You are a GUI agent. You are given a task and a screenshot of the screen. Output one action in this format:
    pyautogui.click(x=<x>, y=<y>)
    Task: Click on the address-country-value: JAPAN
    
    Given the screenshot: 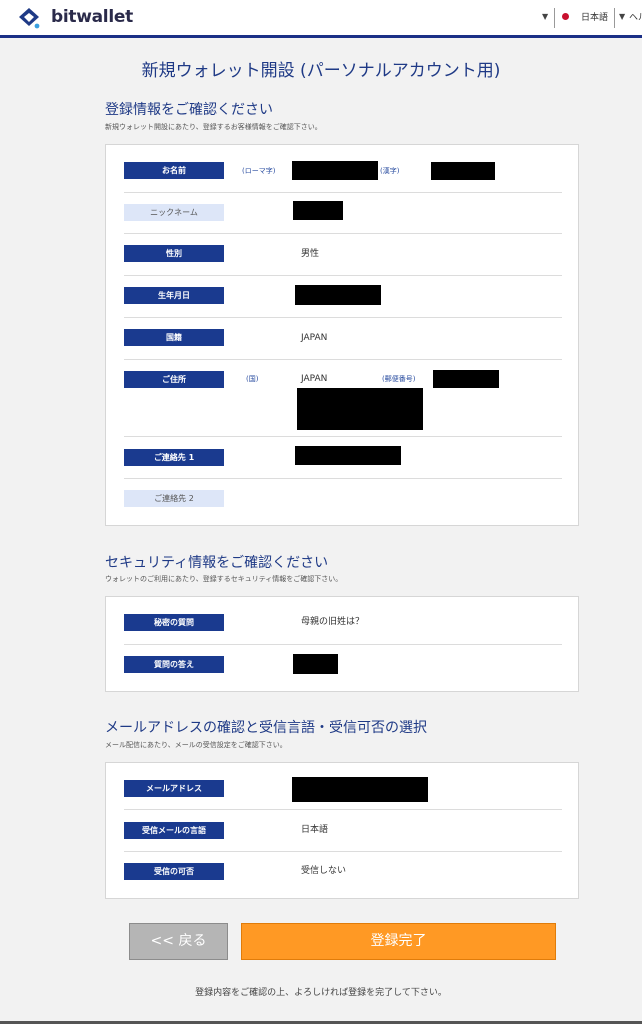 What is the action you would take?
    pyautogui.click(x=314, y=379)
    